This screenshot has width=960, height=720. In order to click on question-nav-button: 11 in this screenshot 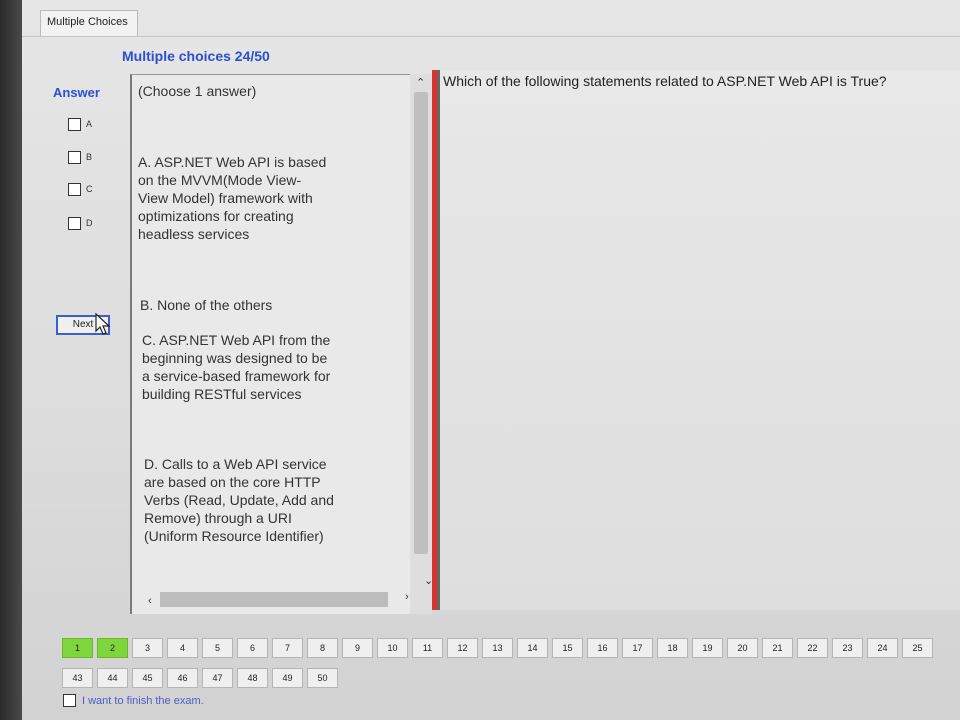, I will do `click(427, 648)`.